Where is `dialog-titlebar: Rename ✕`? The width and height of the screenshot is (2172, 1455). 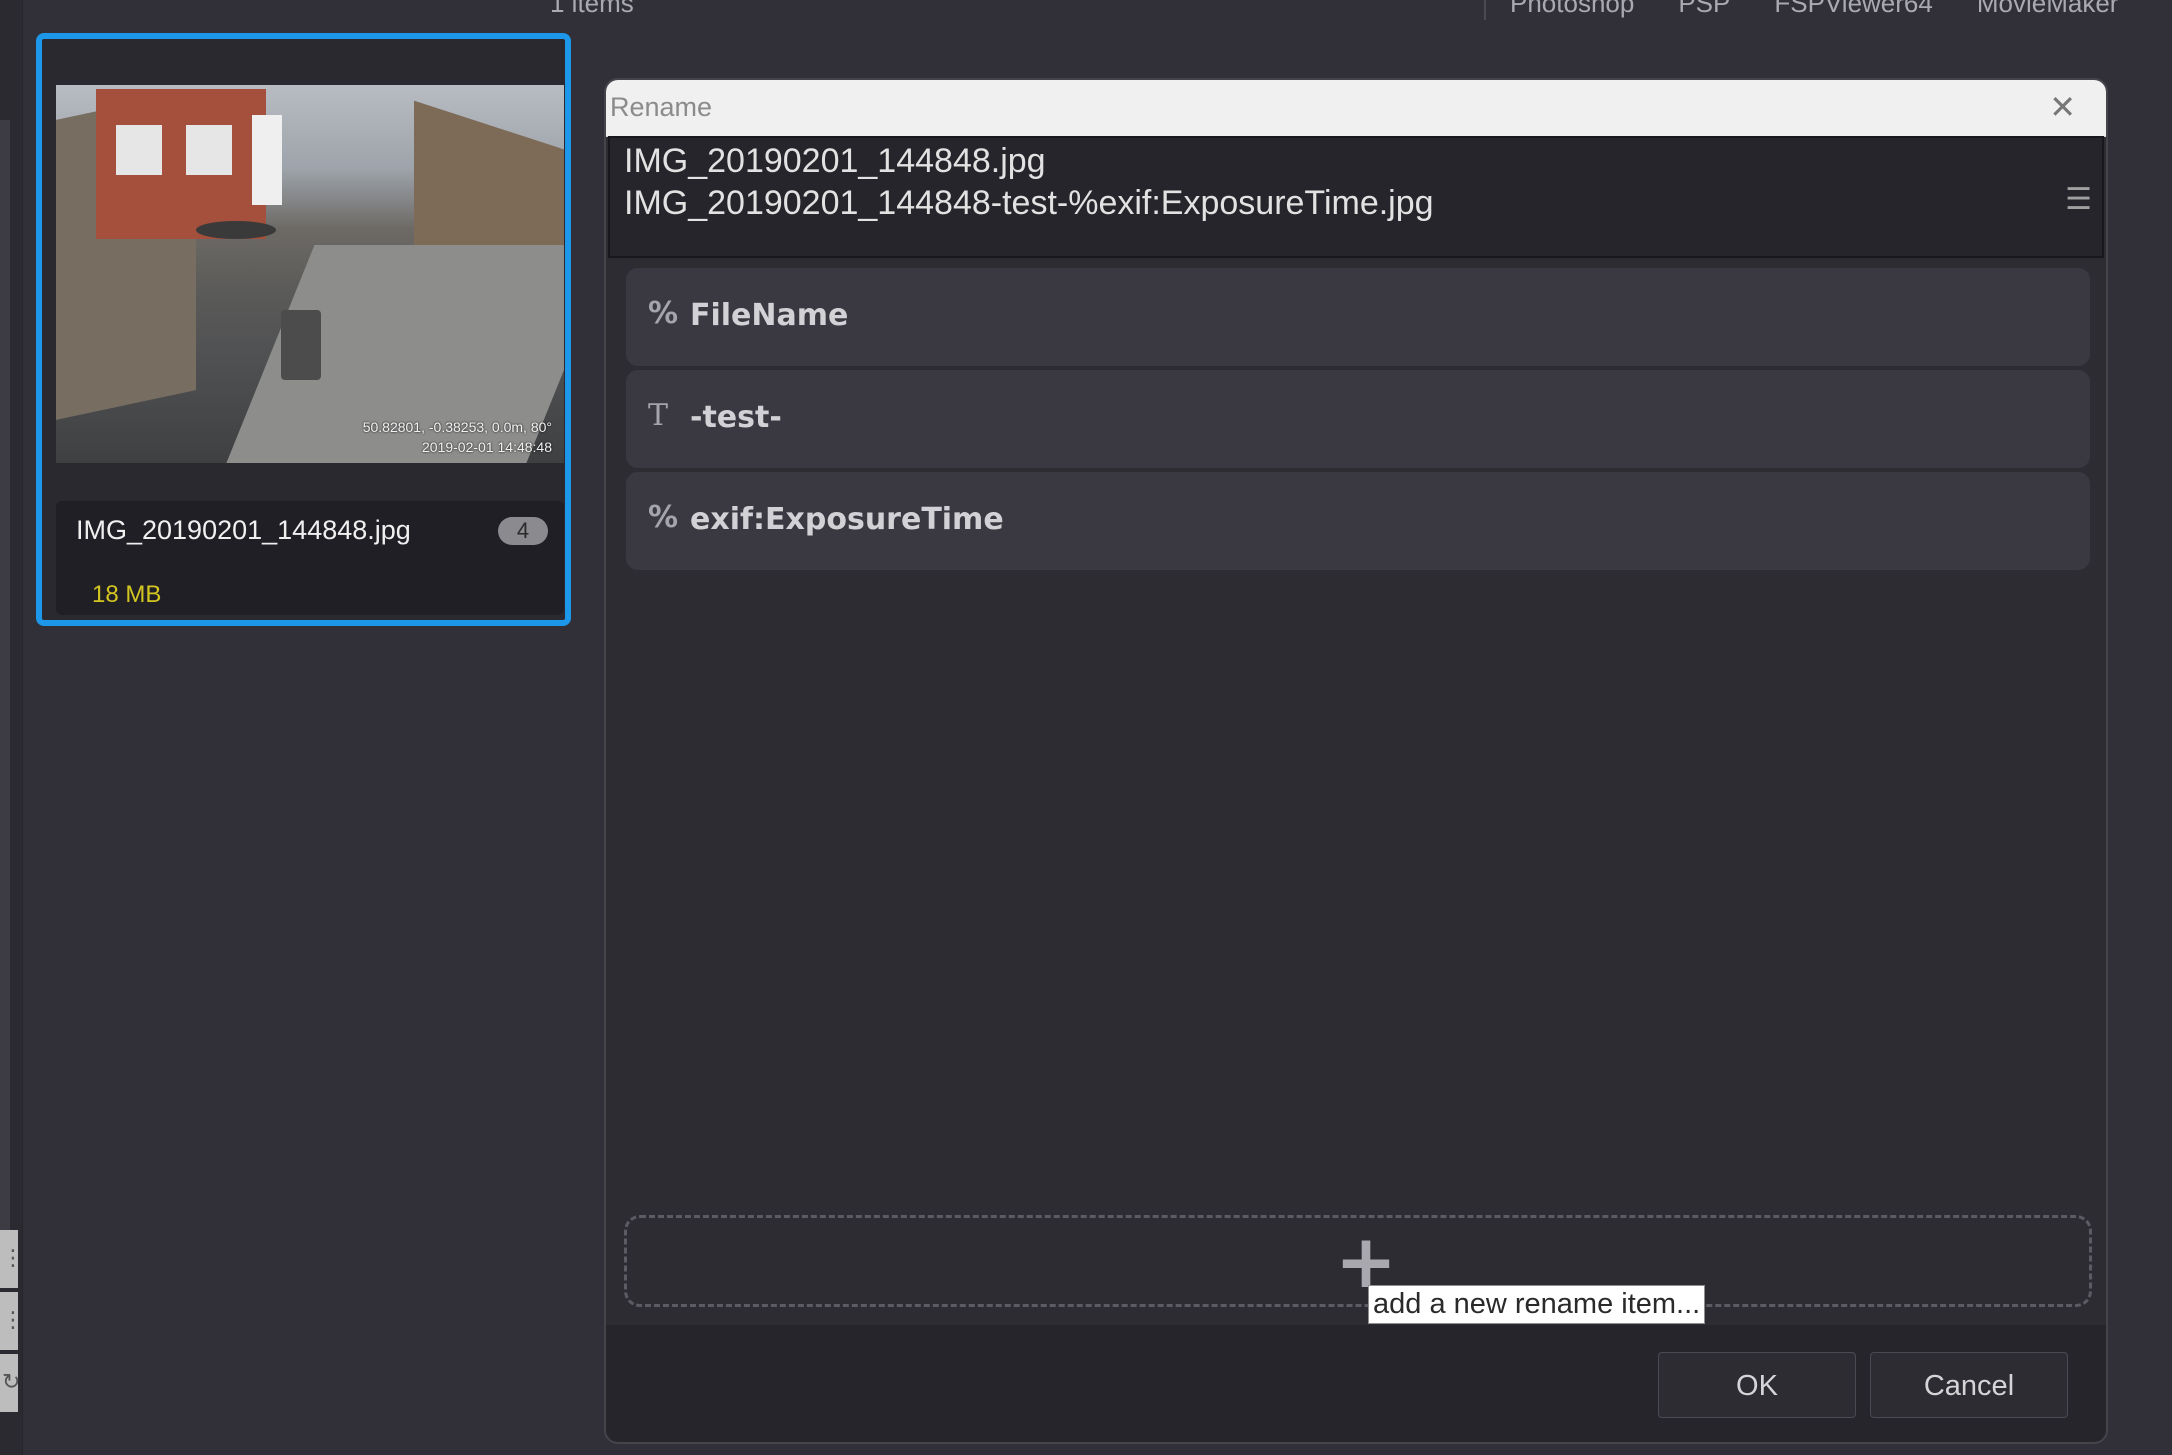
dialog-titlebar: Rename ✕ is located at coordinates (1356, 108).